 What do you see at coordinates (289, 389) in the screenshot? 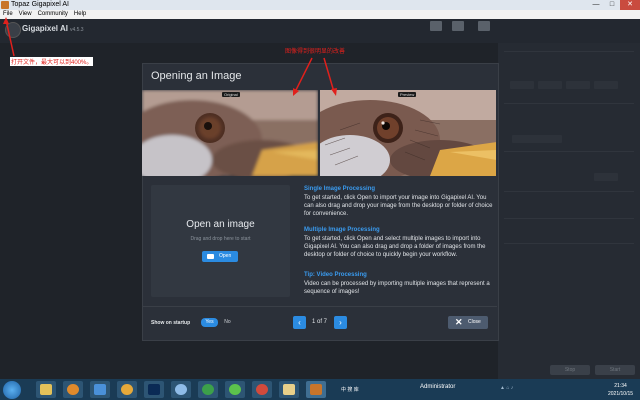
I see `taskbar-app-explorer` at bounding box center [289, 389].